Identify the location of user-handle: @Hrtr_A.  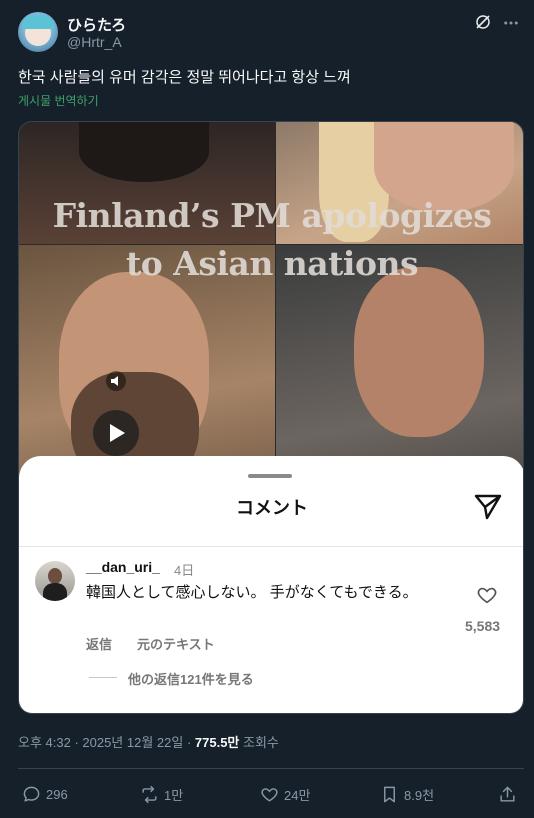
(94, 42).